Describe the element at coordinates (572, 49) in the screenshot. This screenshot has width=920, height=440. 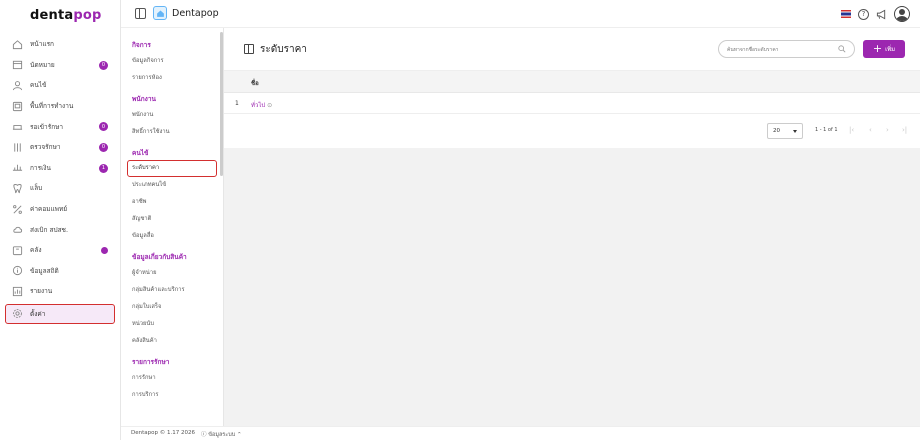
I see `page-header: ระดับราคา + เพิ่ม` at that location.